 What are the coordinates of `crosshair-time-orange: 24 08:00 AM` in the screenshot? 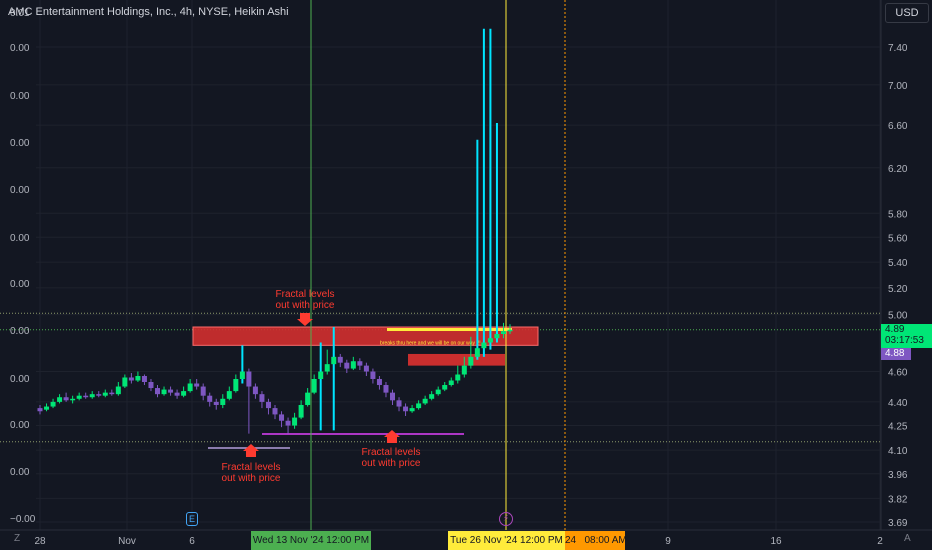 It's located at (596, 540).